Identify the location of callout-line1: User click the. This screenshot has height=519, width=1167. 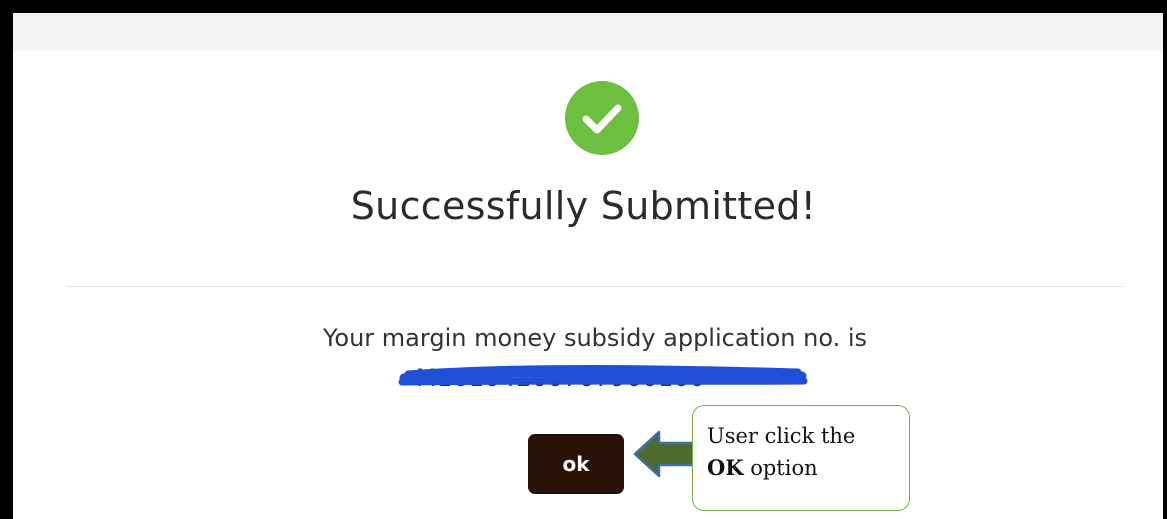
(781, 436).